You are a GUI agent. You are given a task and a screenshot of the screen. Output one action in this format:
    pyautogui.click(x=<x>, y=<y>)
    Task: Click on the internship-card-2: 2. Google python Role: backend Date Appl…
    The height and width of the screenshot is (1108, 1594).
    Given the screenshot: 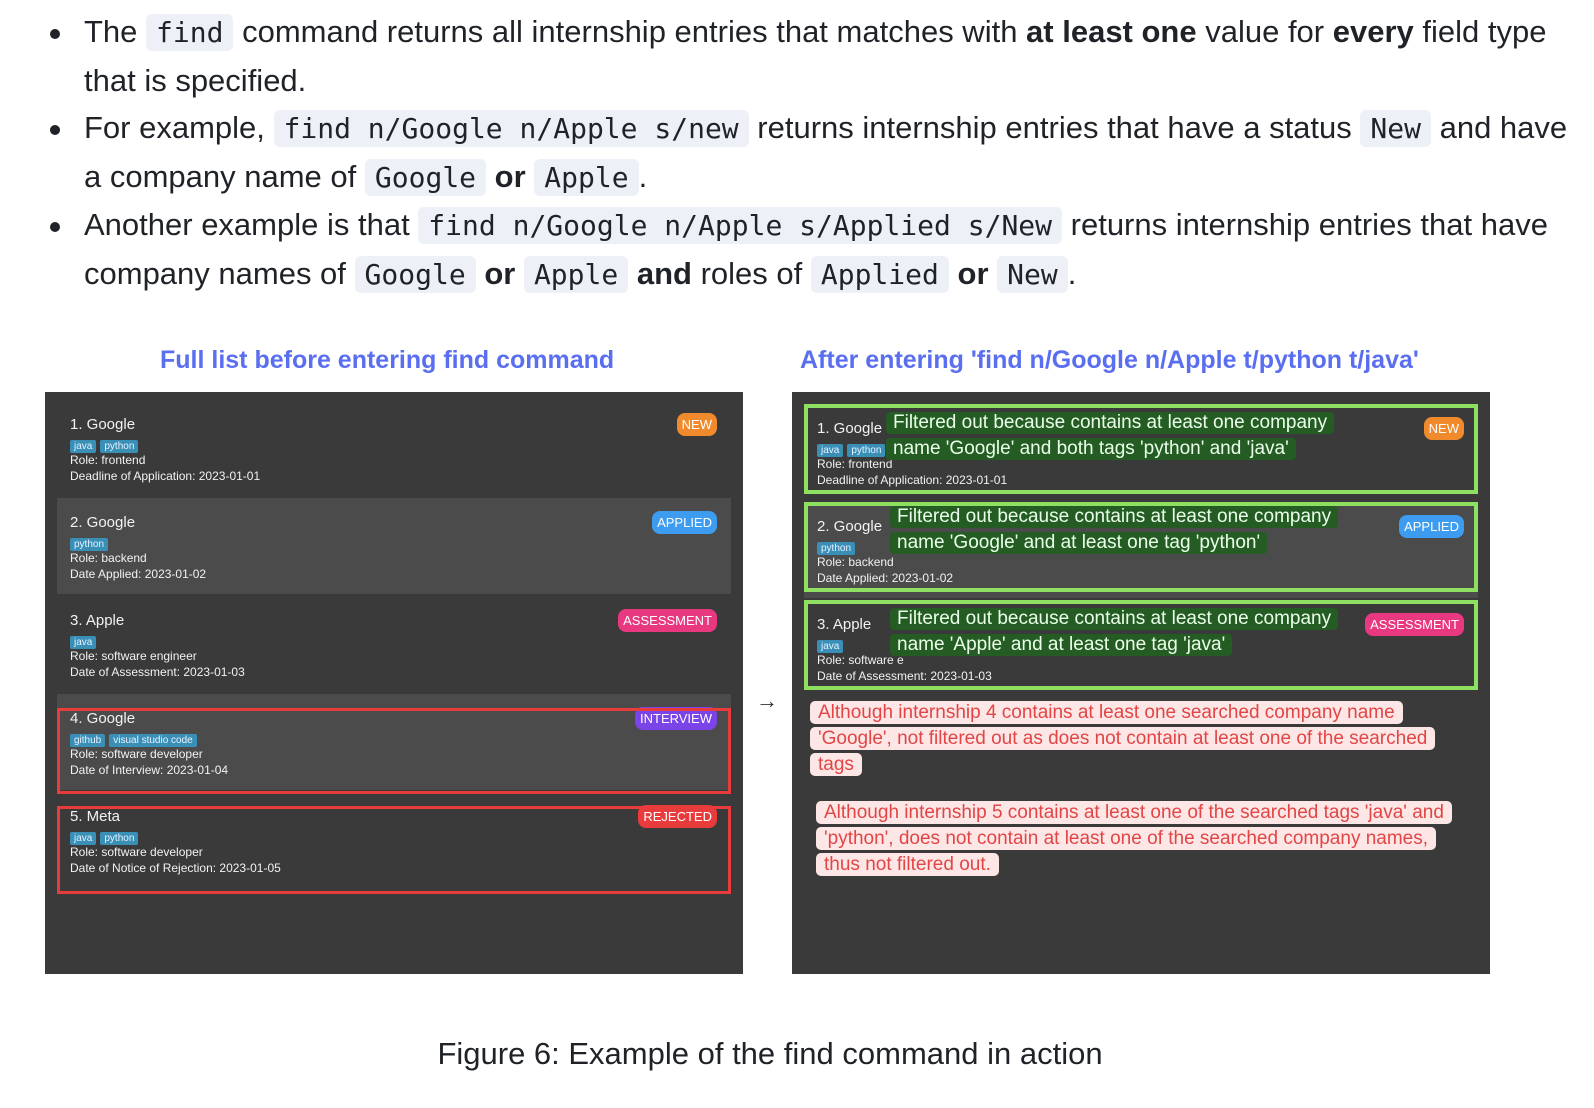 What is the action you would take?
    pyautogui.click(x=394, y=546)
    